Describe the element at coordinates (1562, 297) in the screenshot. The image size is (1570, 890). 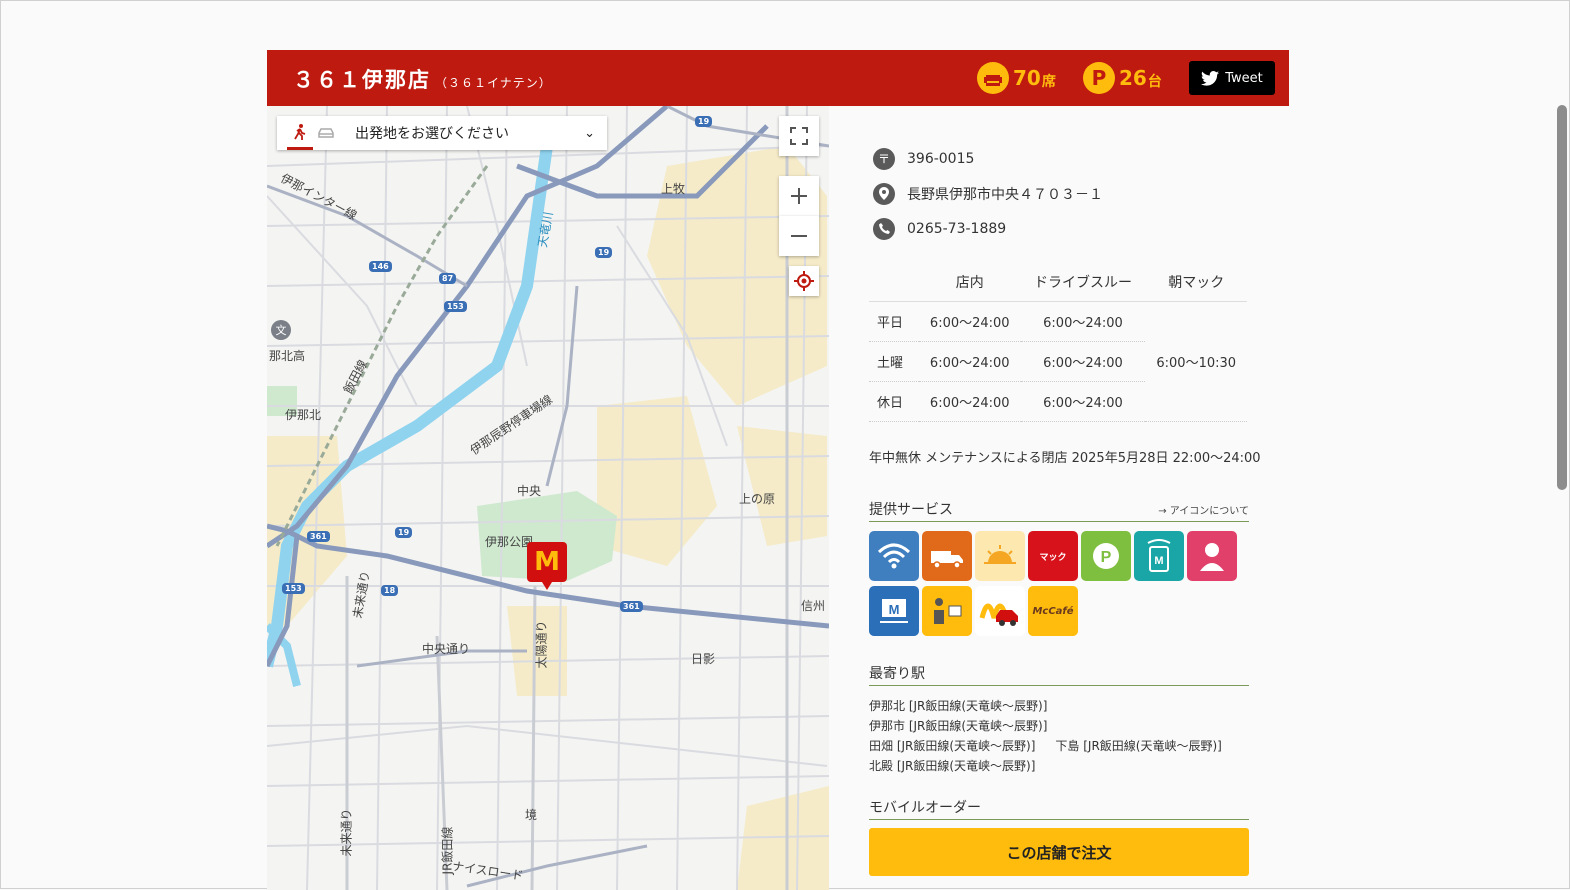
I see `scrollbar-thumb` at that location.